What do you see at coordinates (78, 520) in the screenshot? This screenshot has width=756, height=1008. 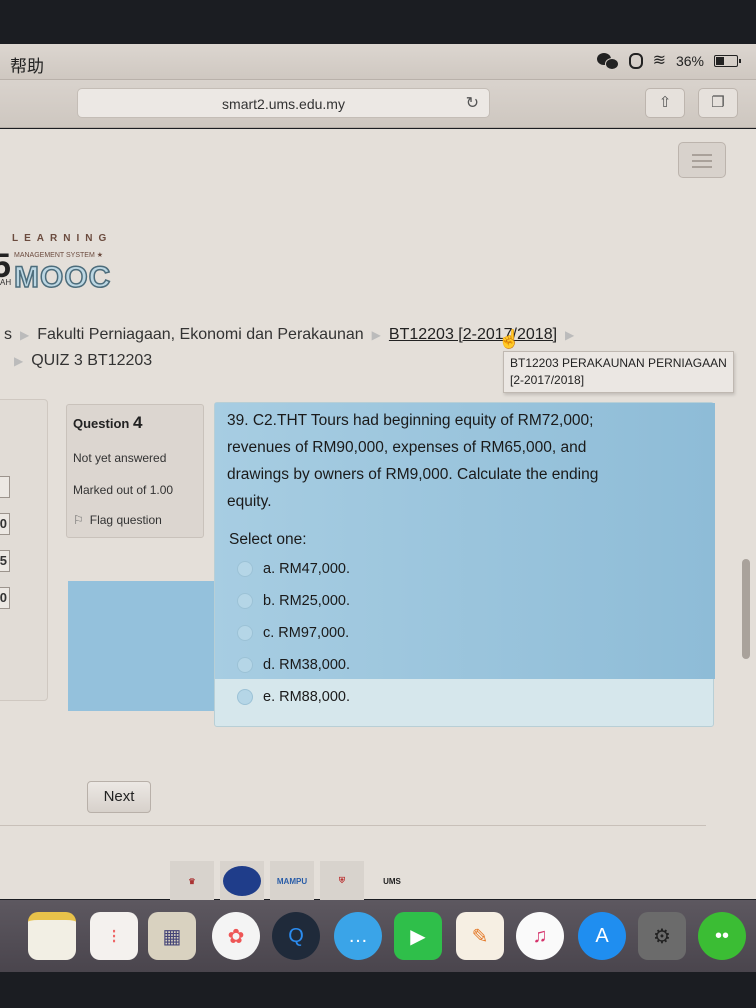 I see `flag-icon: ⚐` at bounding box center [78, 520].